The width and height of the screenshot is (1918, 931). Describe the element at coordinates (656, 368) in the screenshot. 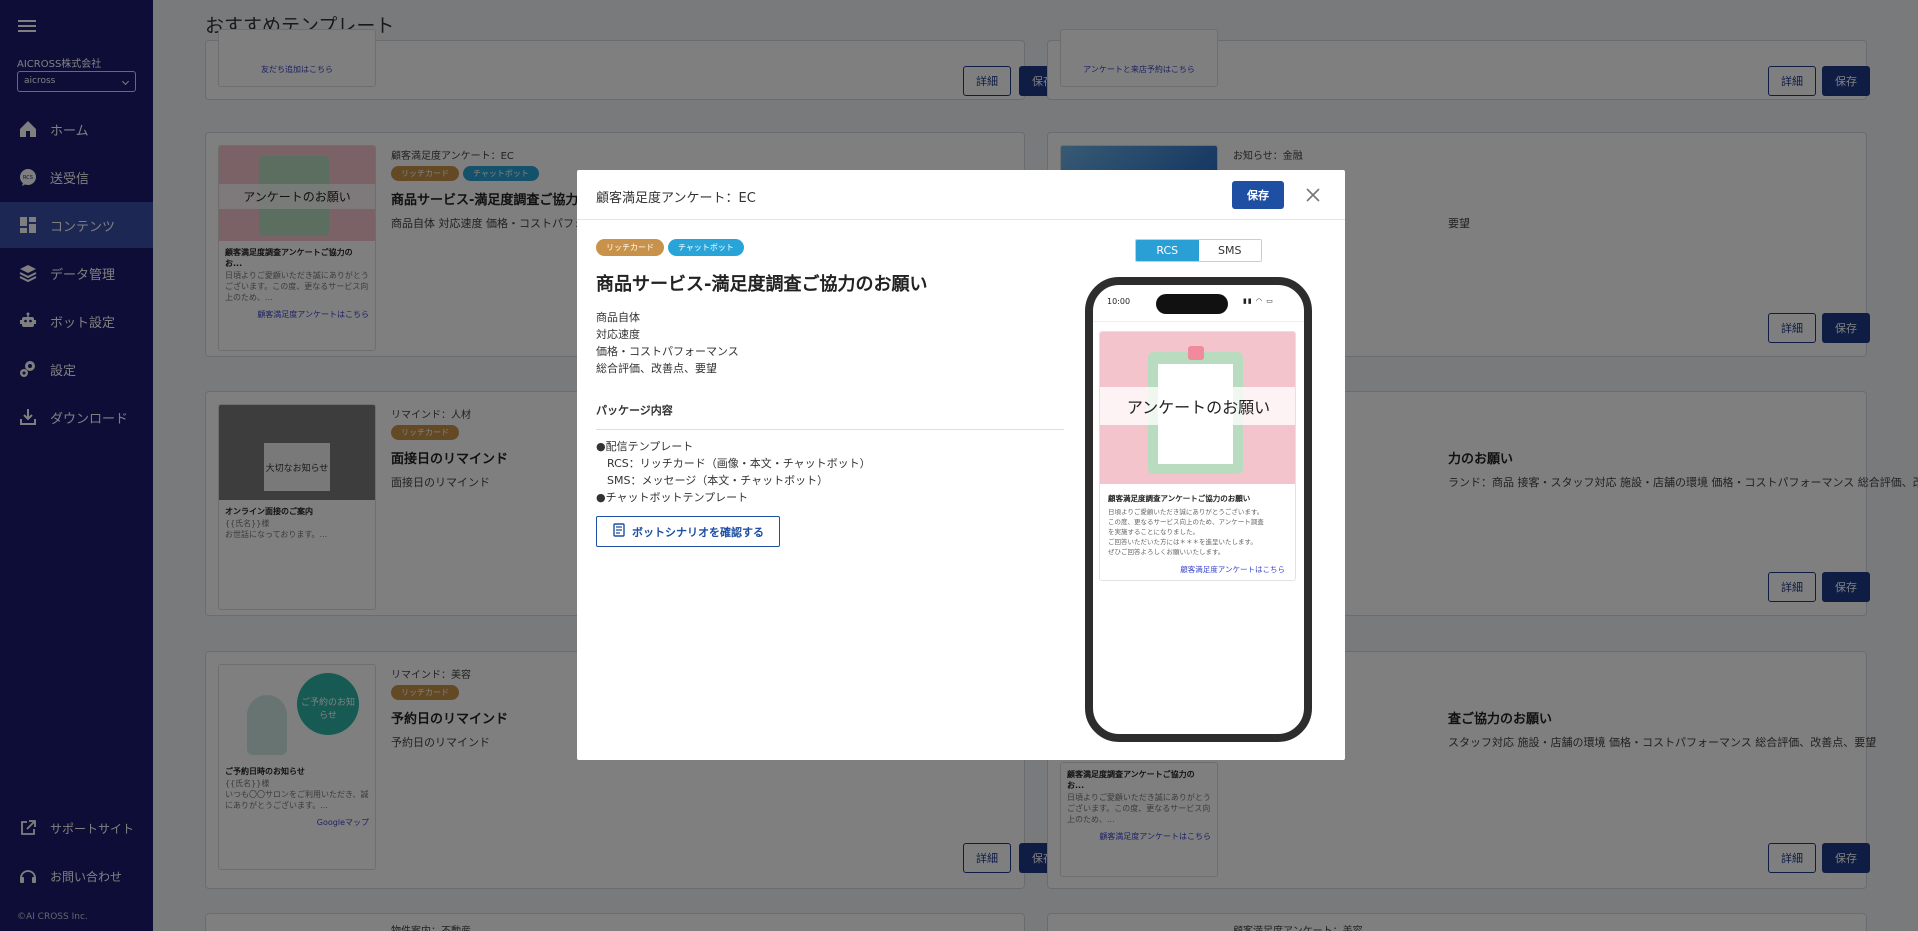

I see `survey-item: 総合評価、改善点、要望` at that location.